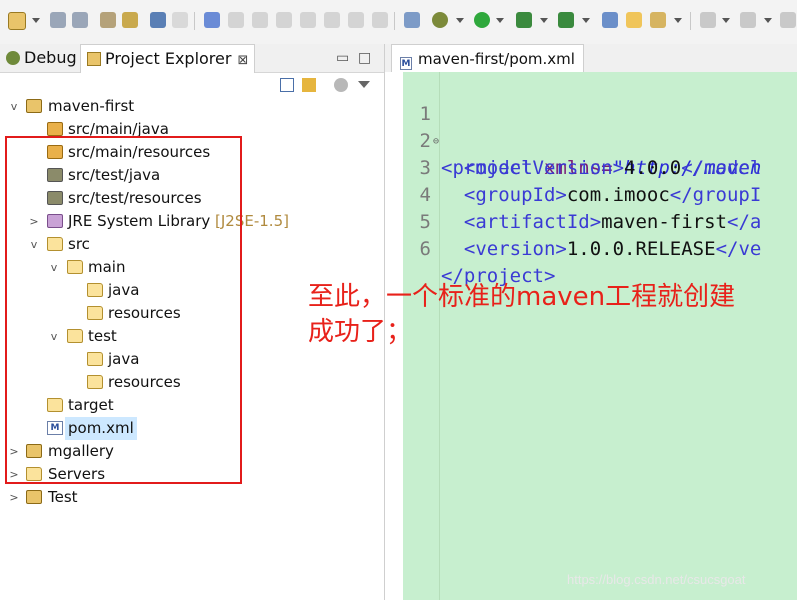  What do you see at coordinates (77, 474) in the screenshot?
I see `tree-item-label: Servers` at bounding box center [77, 474].